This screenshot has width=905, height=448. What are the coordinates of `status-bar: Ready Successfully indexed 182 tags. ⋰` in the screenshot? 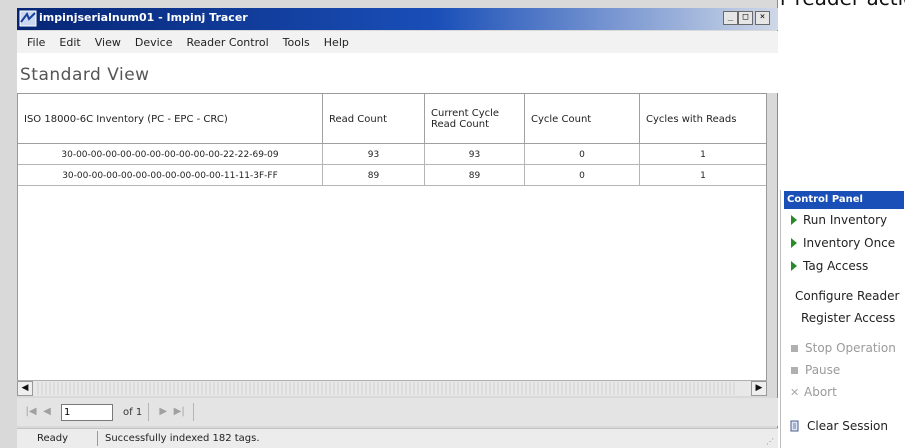 It's located at (397, 438).